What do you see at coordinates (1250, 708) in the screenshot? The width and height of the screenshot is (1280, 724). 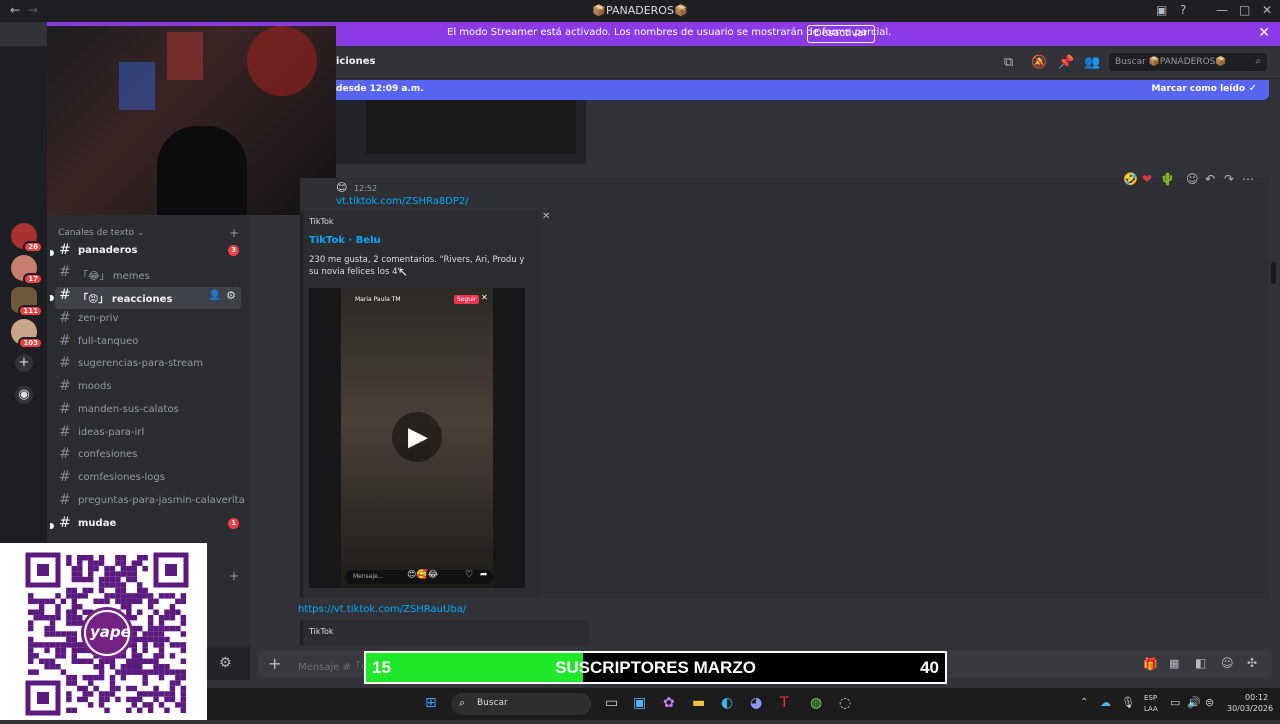 I see `clock-date: 30/03/2026` at bounding box center [1250, 708].